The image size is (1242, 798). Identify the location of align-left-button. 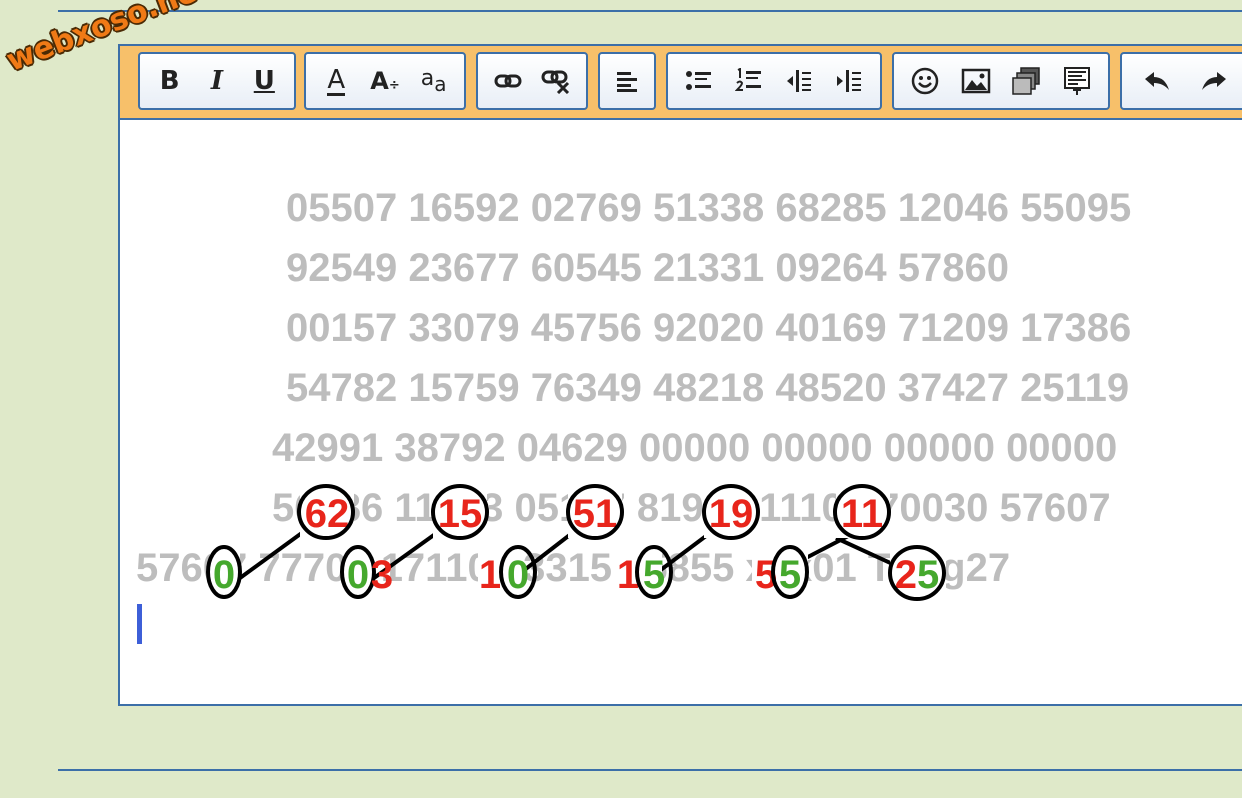
(627, 81).